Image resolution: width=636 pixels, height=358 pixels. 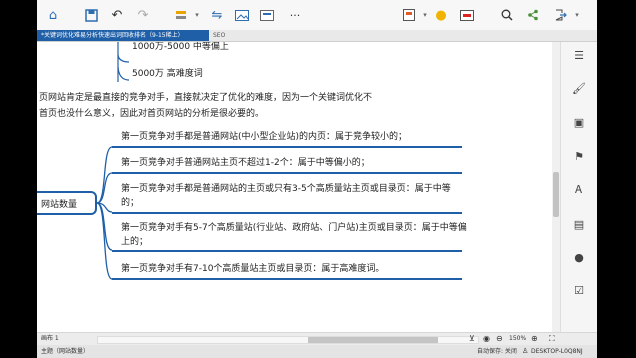 I want to click on horizontal-scroll-thumb, so click(x=373, y=340).